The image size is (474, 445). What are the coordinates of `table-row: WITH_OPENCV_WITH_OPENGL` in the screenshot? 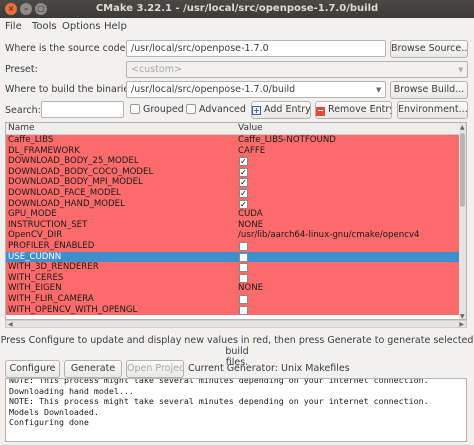 It's located at (233, 310).